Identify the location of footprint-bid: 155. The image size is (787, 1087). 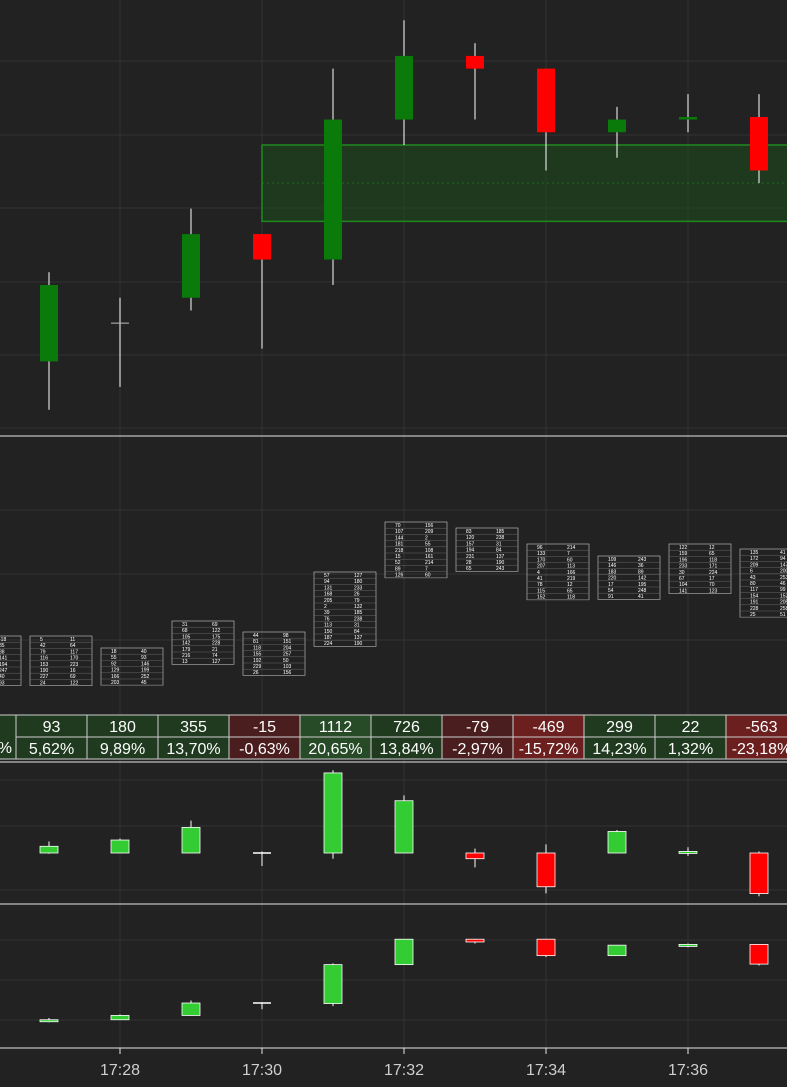
(257, 655).